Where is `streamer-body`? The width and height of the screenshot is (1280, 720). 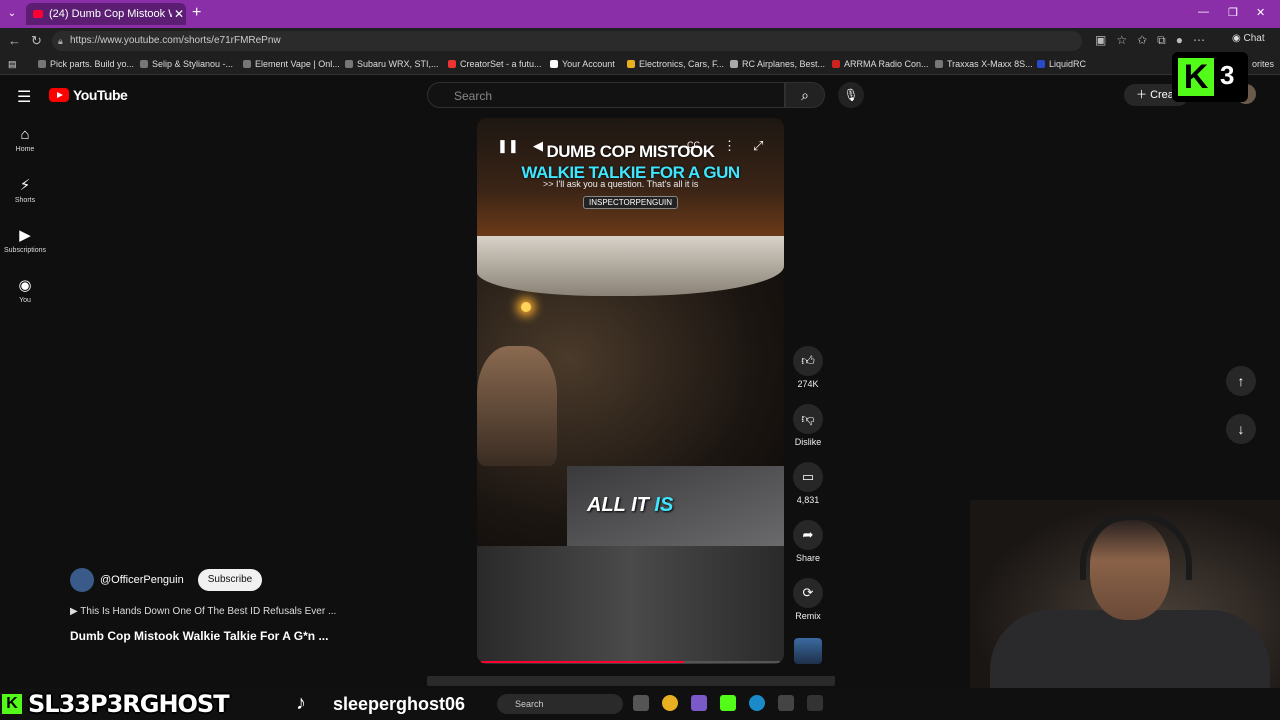
streamer-body is located at coordinates (1130, 655).